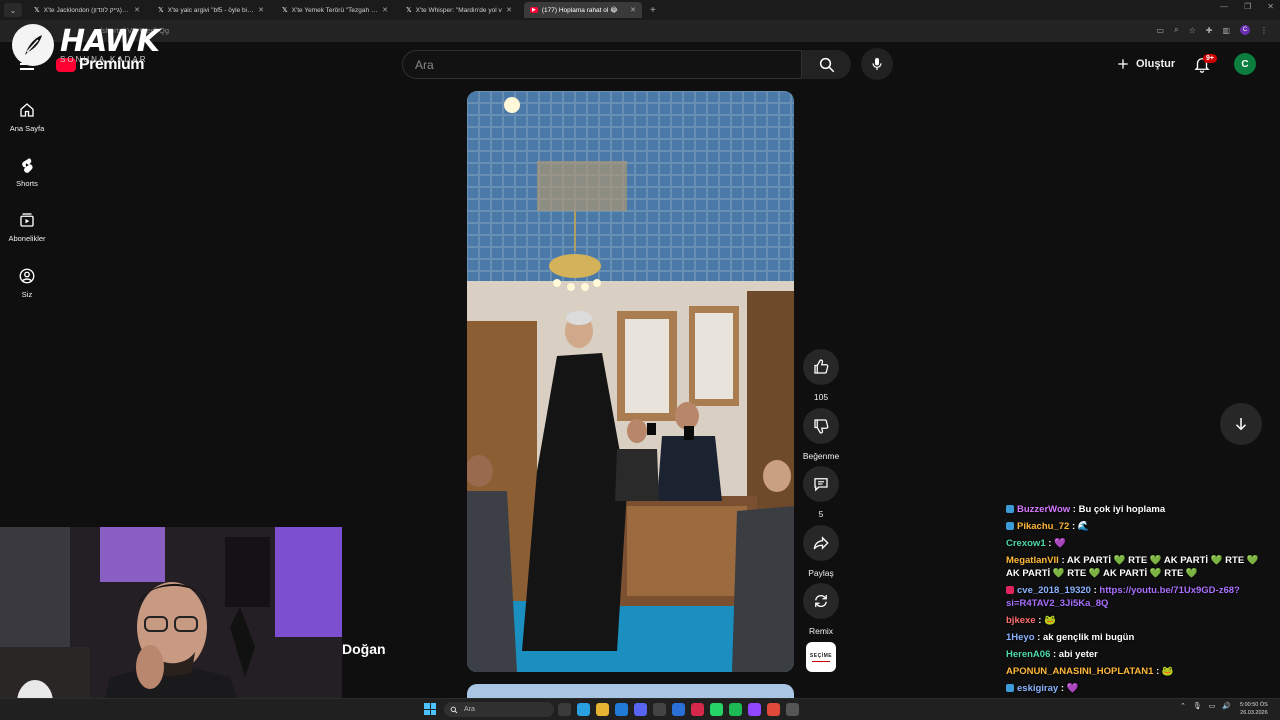 This screenshot has width=1280, height=720. What do you see at coordinates (697, 709) in the screenshot?
I see `app-icon` at bounding box center [697, 709].